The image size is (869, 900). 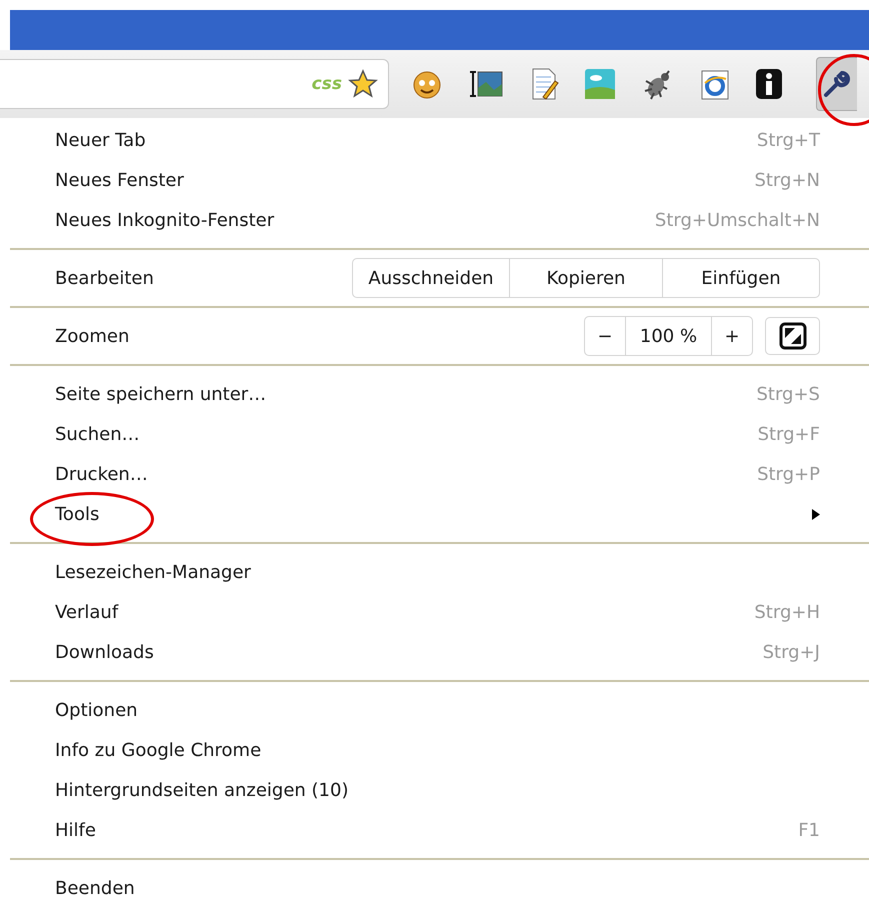 What do you see at coordinates (363, 84) in the screenshot?
I see `star-icon` at bounding box center [363, 84].